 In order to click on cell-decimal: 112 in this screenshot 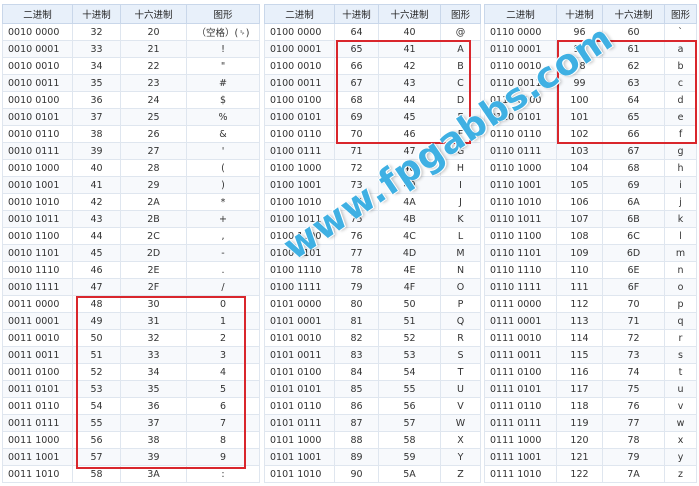, I will do `click(579, 304)`.